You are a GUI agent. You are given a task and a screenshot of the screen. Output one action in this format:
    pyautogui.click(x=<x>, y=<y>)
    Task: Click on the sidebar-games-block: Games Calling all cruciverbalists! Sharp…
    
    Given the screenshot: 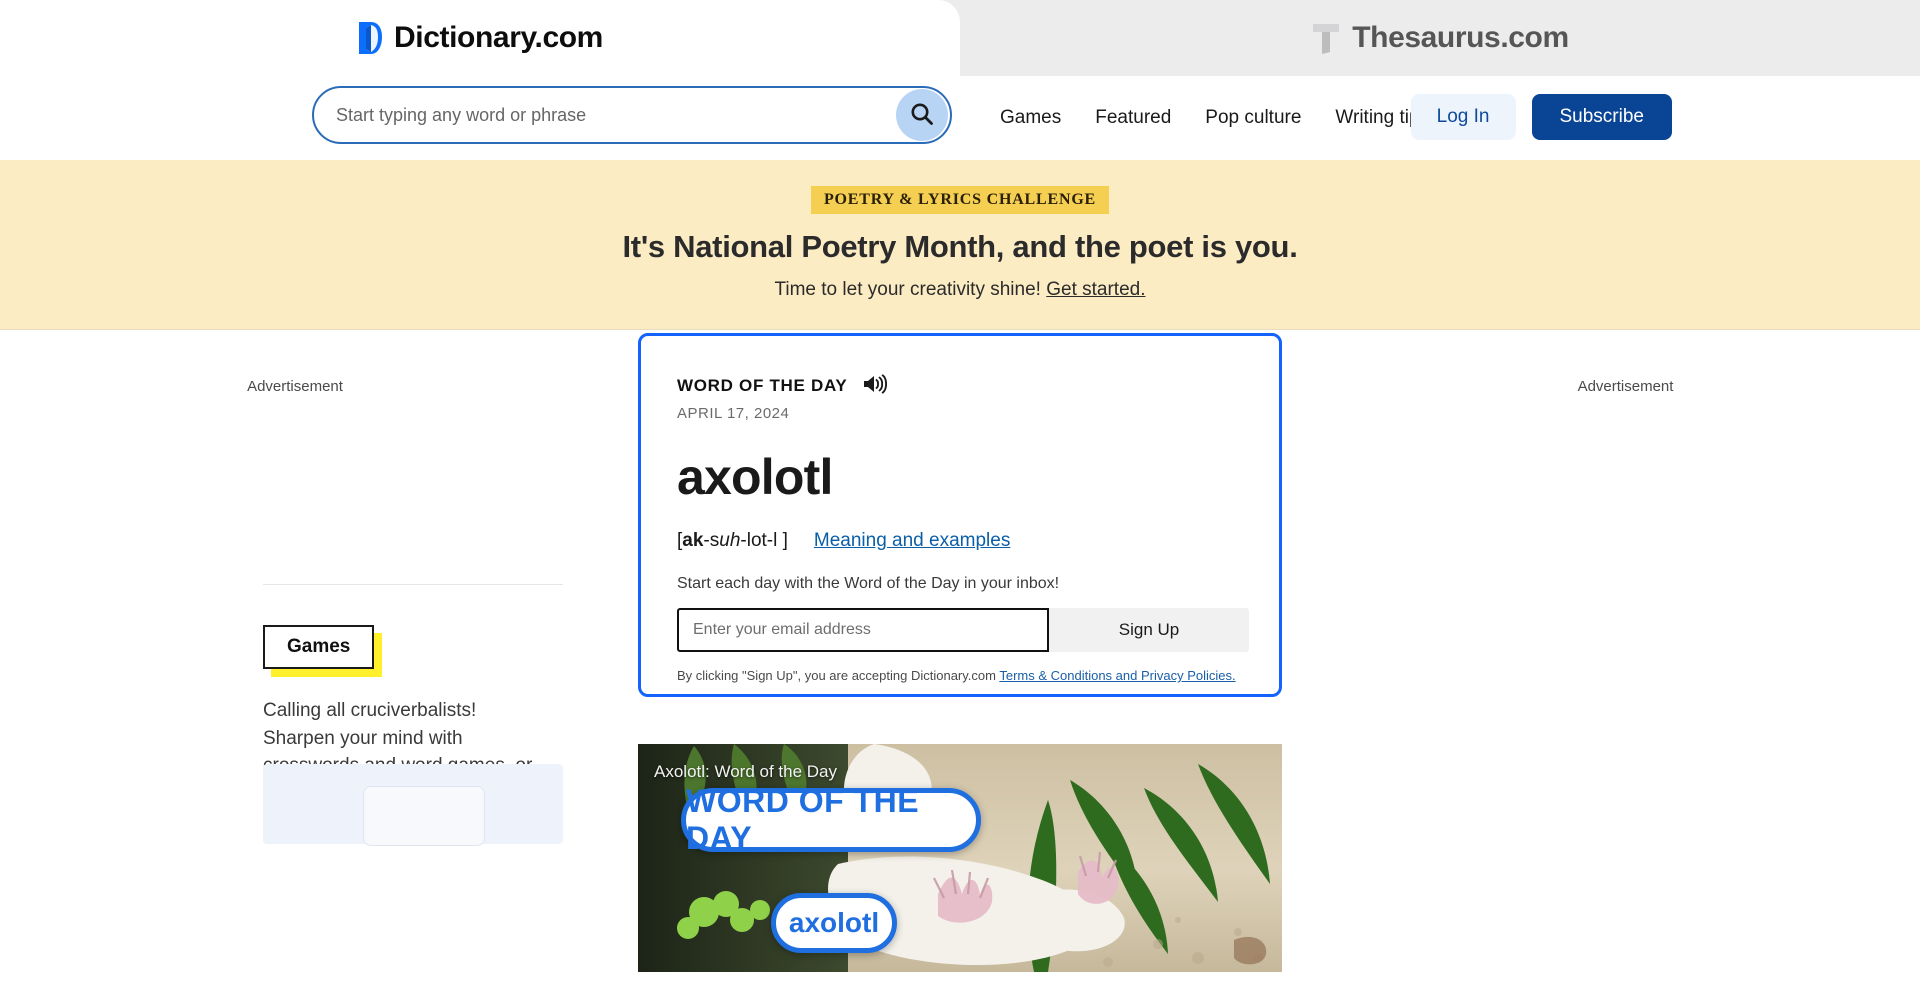 What is the action you would take?
    pyautogui.click(x=413, y=588)
    